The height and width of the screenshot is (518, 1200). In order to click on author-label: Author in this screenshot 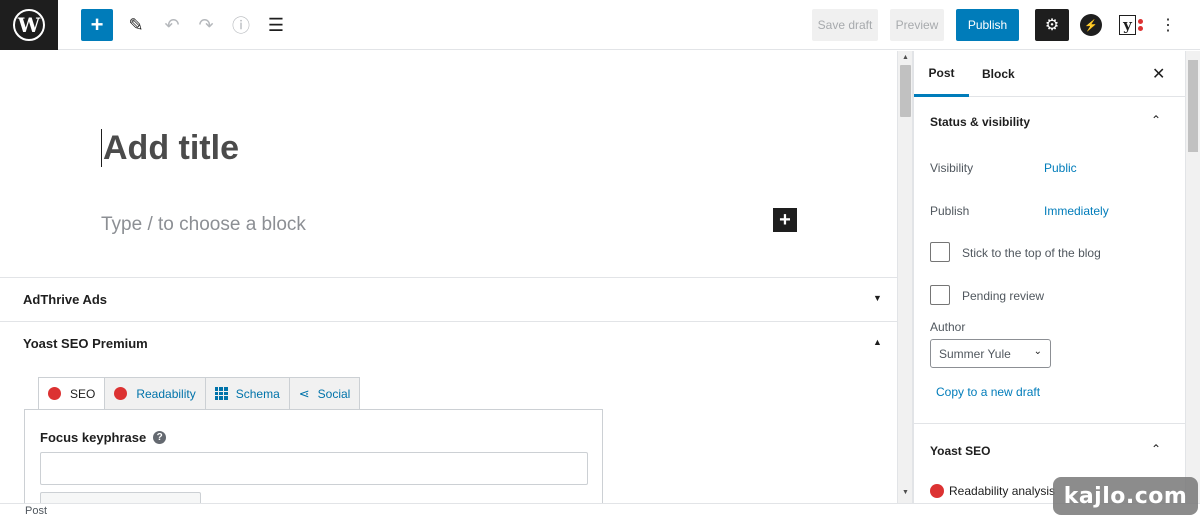, I will do `click(948, 327)`.